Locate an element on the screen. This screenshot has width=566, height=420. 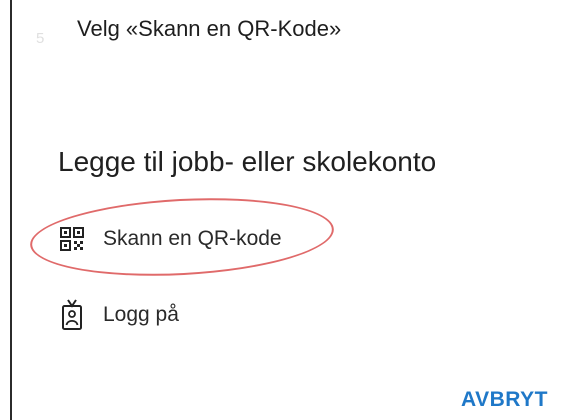
login-option: Logg på is located at coordinates (118, 315).